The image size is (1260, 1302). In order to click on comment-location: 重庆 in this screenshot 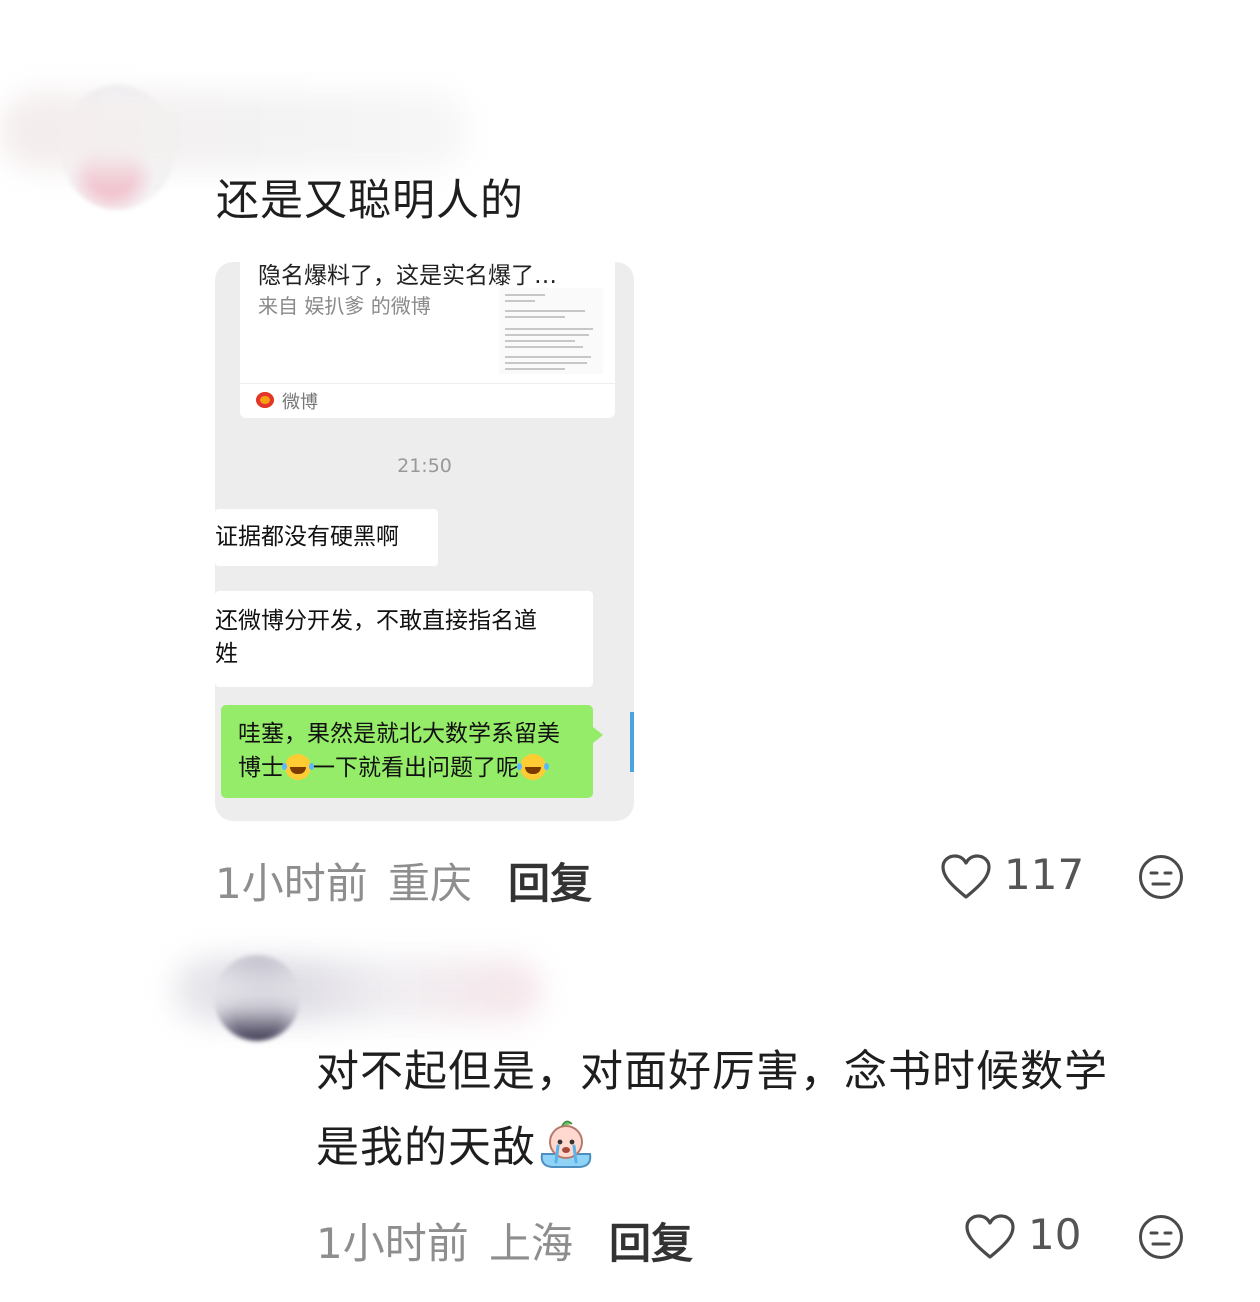, I will do `click(430, 883)`.